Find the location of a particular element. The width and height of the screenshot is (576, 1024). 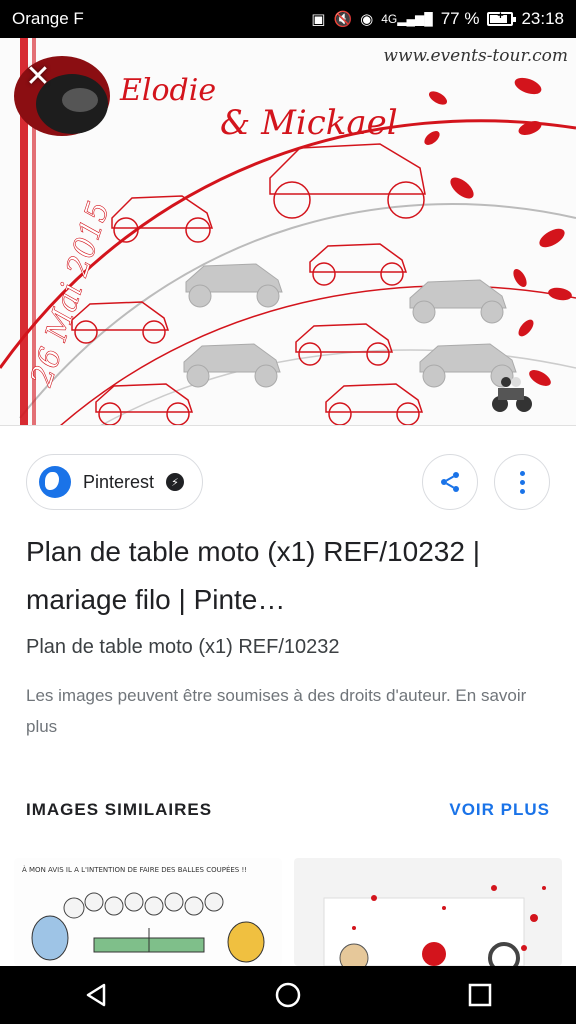

source-name: Pinterest is located at coordinates (119, 481).